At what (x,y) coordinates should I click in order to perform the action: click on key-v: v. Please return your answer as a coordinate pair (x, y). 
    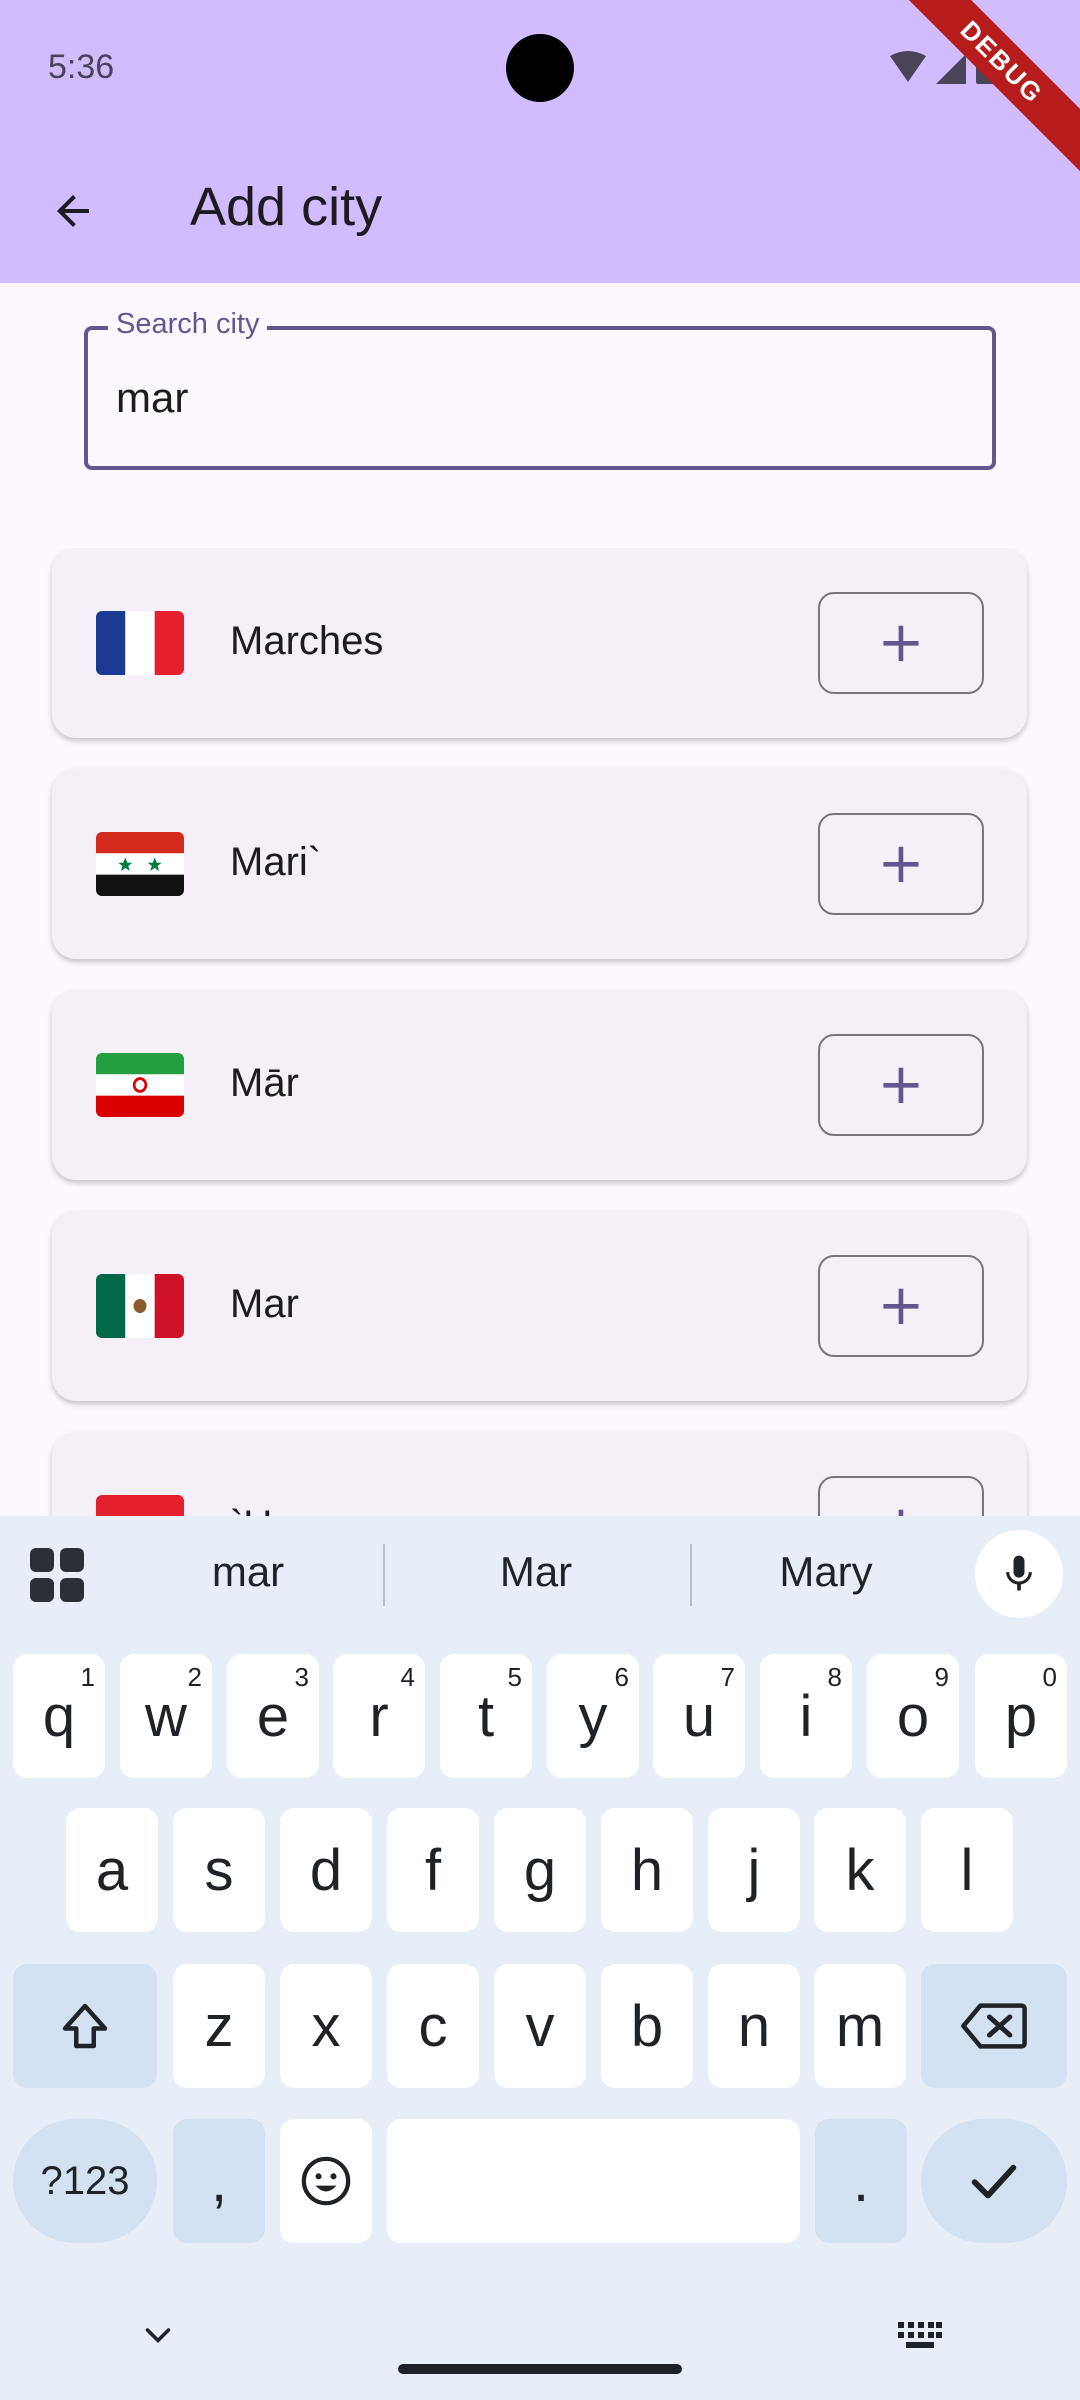
    Looking at the image, I should click on (540, 2026).